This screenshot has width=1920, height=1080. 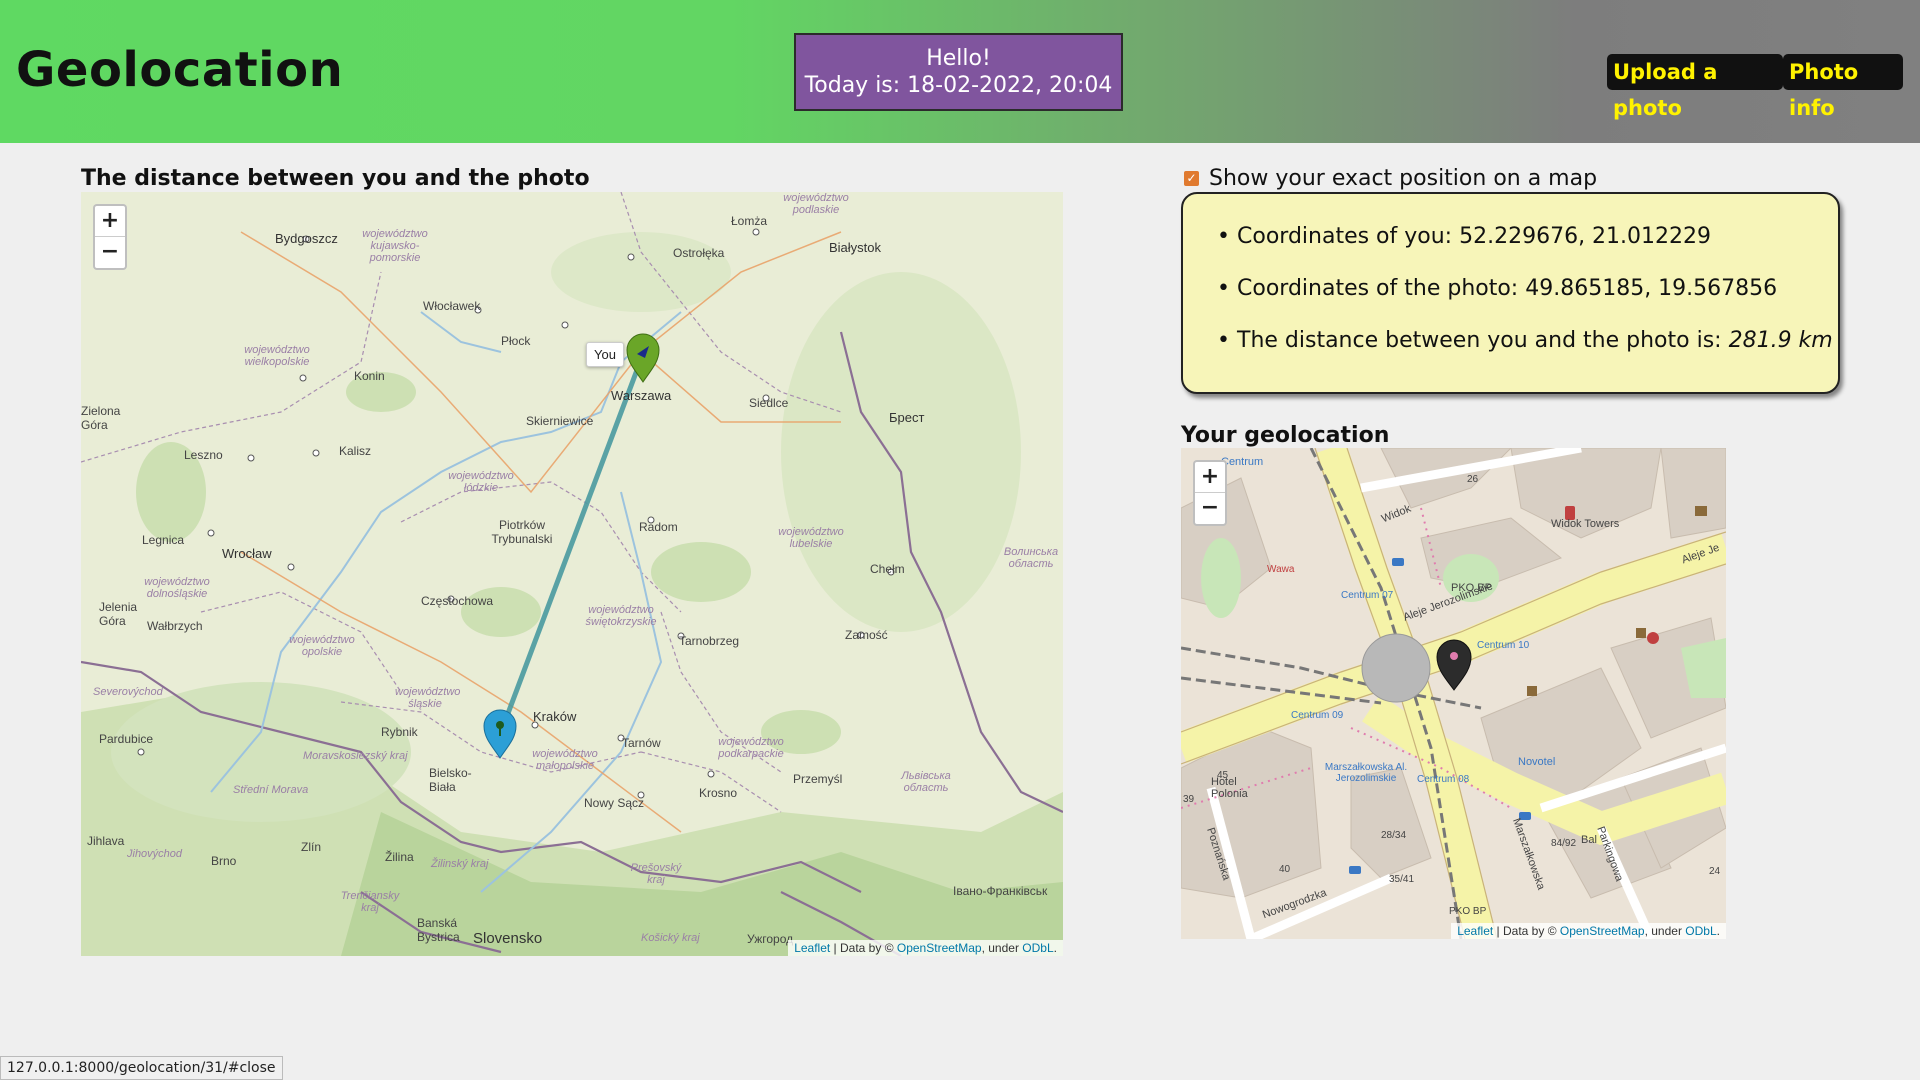 What do you see at coordinates (866, 635) in the screenshot?
I see `map-city-label: Zamość` at bounding box center [866, 635].